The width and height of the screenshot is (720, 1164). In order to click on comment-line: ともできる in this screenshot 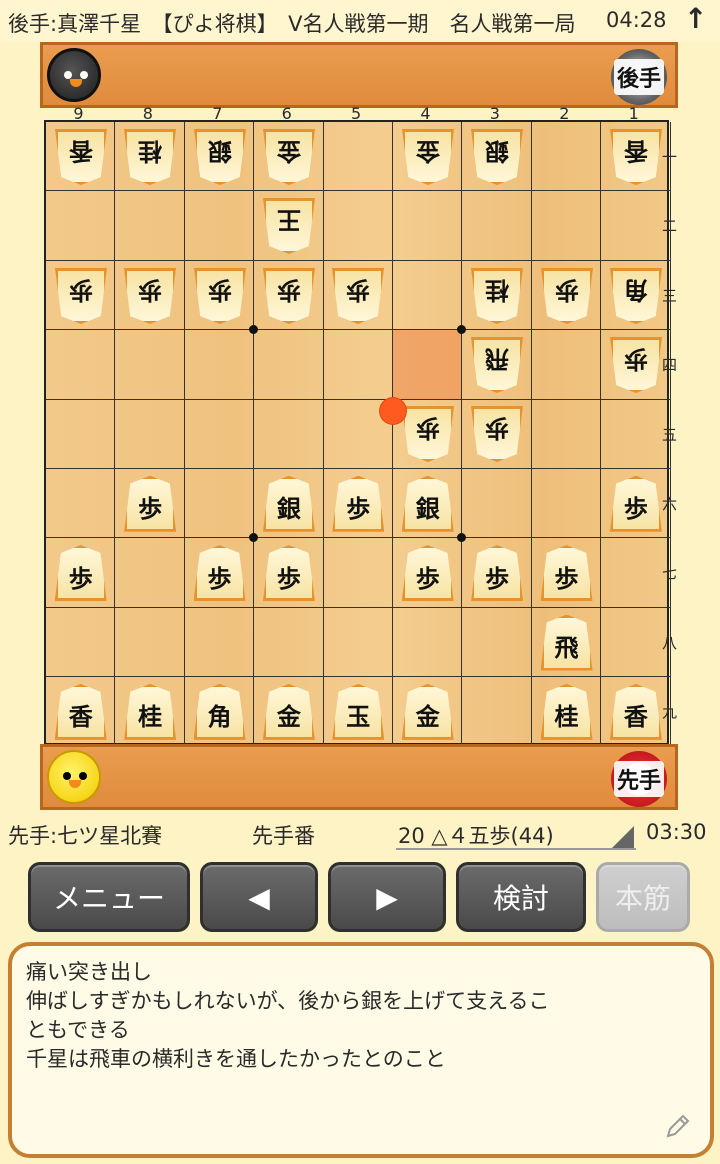, I will do `click(78, 1030)`.